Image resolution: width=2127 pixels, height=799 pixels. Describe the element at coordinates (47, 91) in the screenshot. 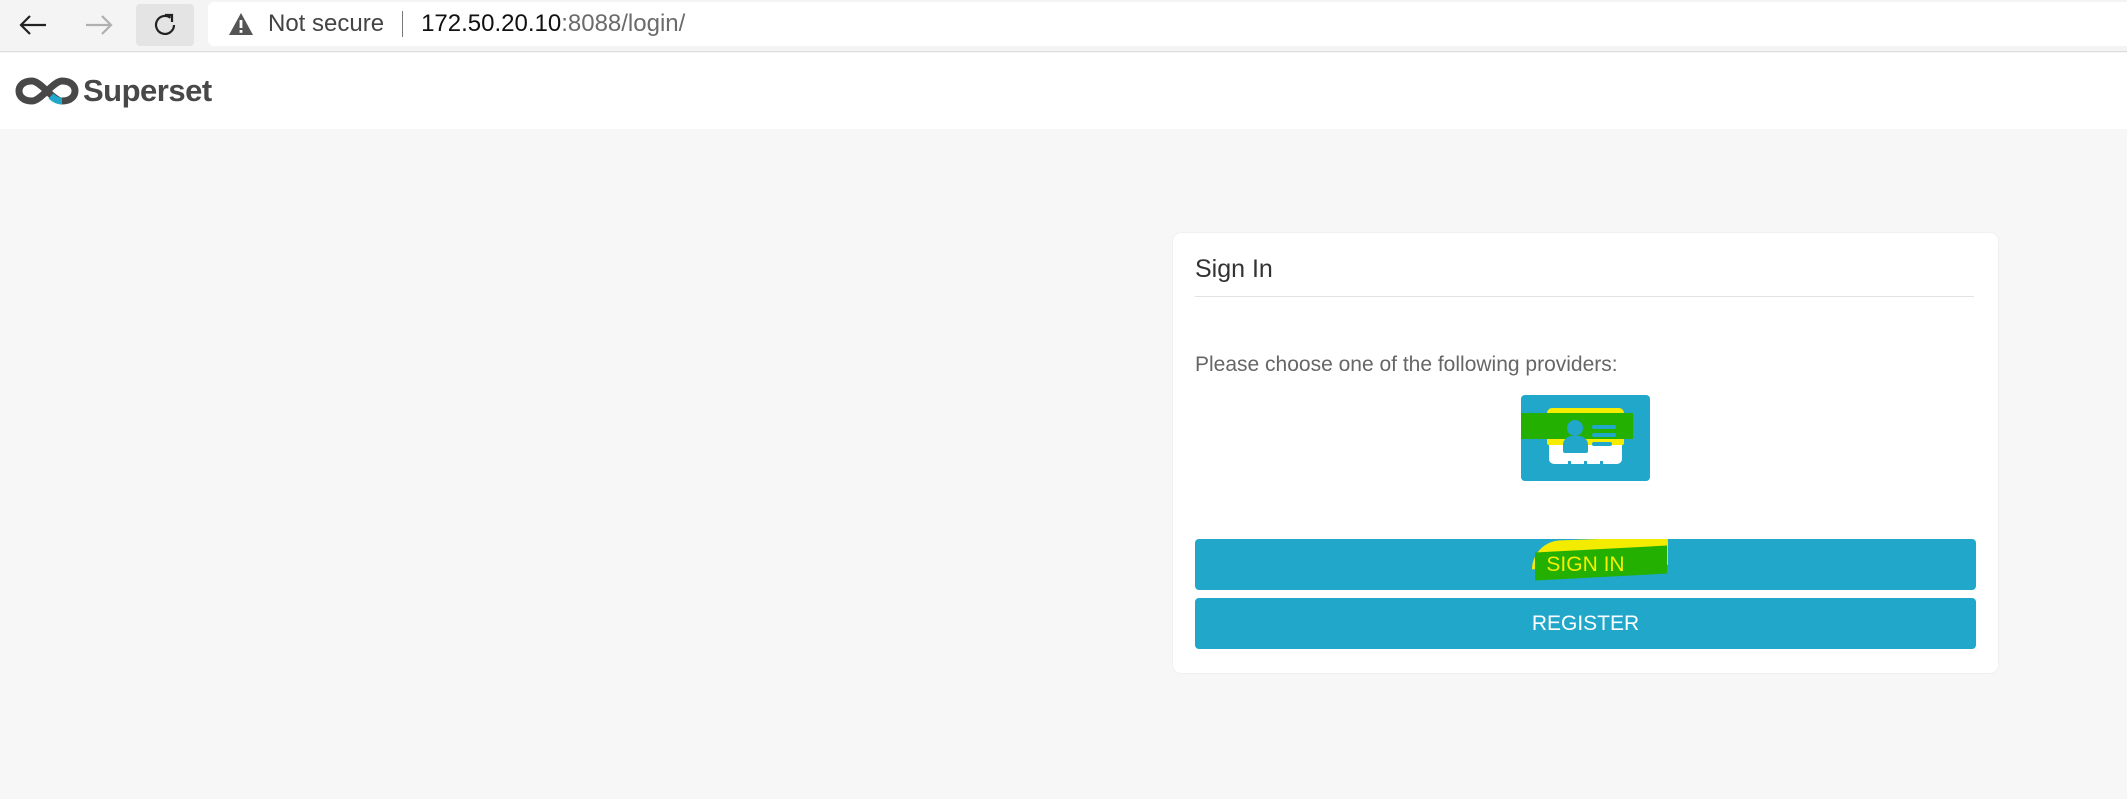

I see `superset-logo-icon` at that location.